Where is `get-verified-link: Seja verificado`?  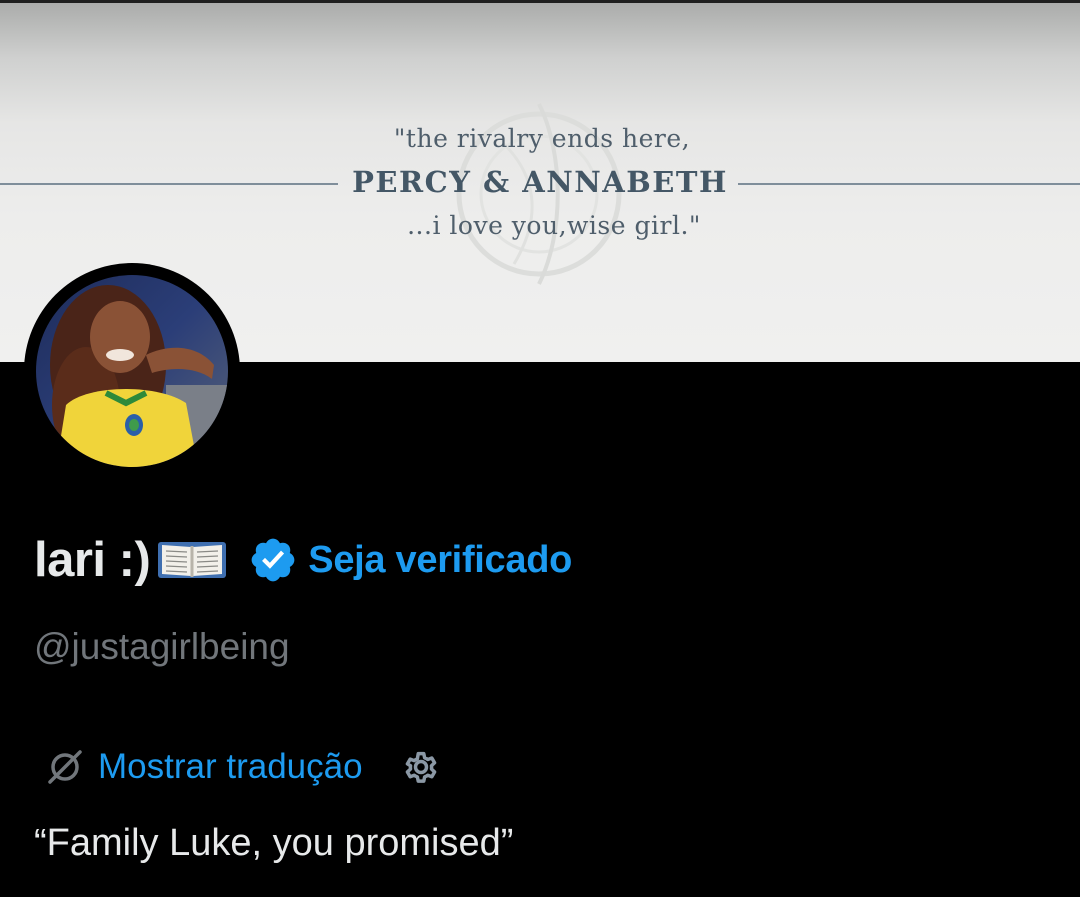
get-verified-link: Seja verificado is located at coordinates (440, 560).